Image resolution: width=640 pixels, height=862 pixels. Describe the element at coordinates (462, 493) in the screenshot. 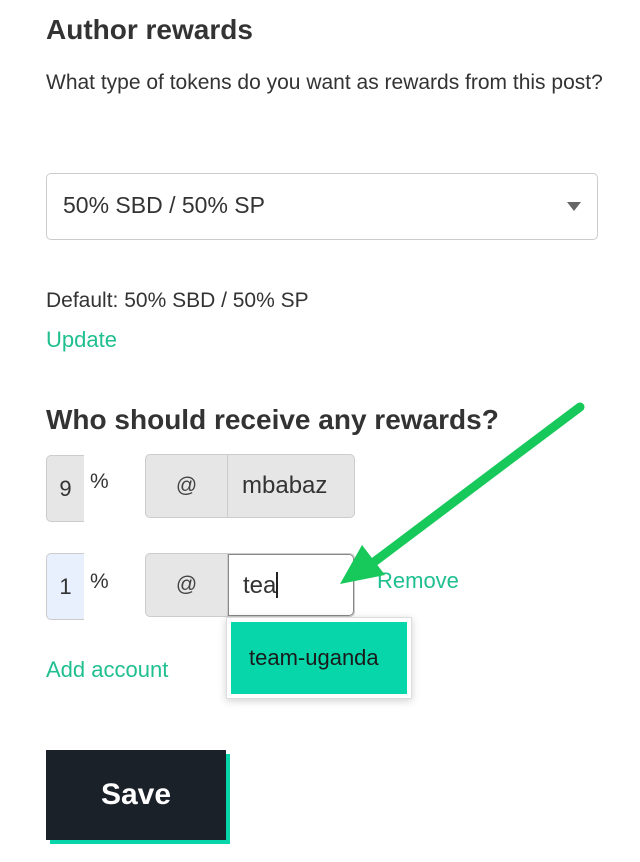

I see `annotation-arrow-icon` at that location.